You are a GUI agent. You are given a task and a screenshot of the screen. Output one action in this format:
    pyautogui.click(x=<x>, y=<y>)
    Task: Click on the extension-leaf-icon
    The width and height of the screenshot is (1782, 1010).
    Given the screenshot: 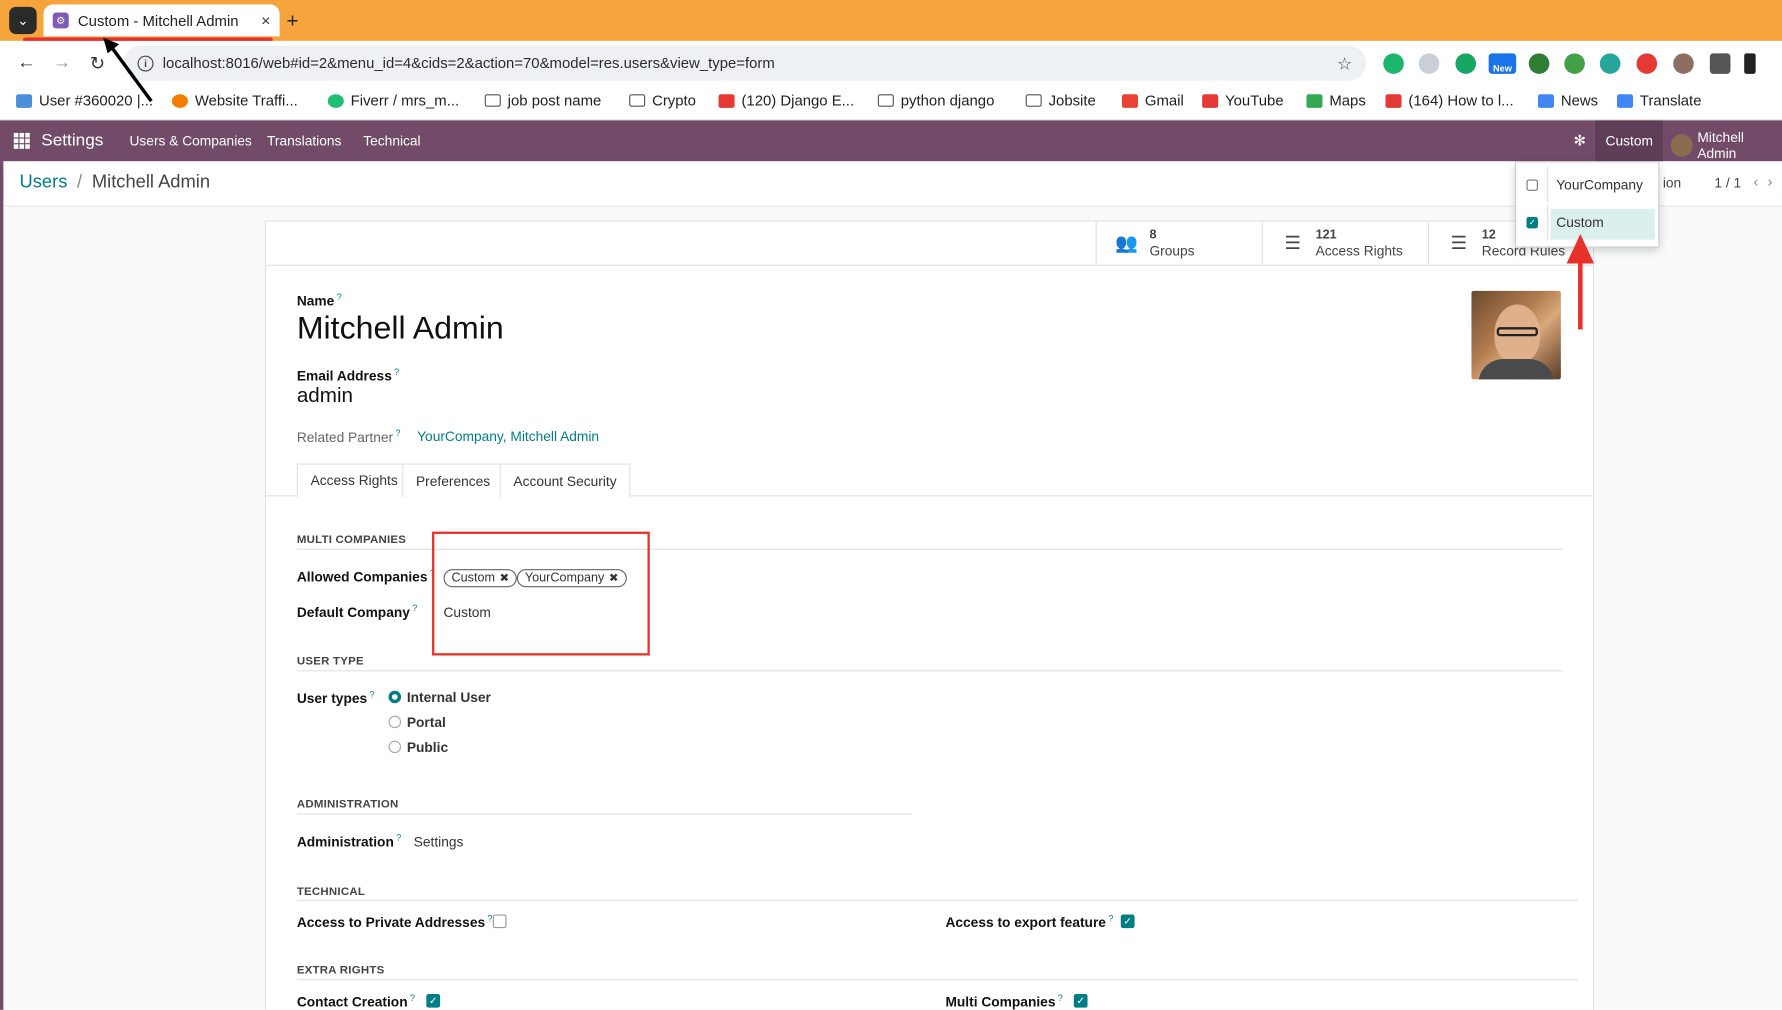 What is the action you would take?
    pyautogui.click(x=1539, y=63)
    